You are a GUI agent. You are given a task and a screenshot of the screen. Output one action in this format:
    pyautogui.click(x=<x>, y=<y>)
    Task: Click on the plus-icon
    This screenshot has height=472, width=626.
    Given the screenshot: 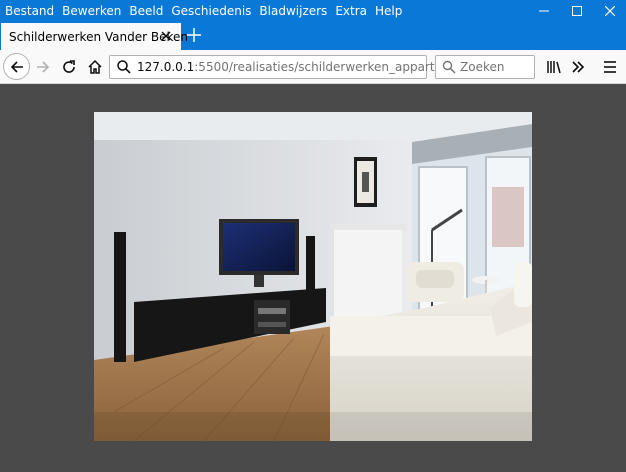 What is the action you would take?
    pyautogui.click(x=194, y=35)
    